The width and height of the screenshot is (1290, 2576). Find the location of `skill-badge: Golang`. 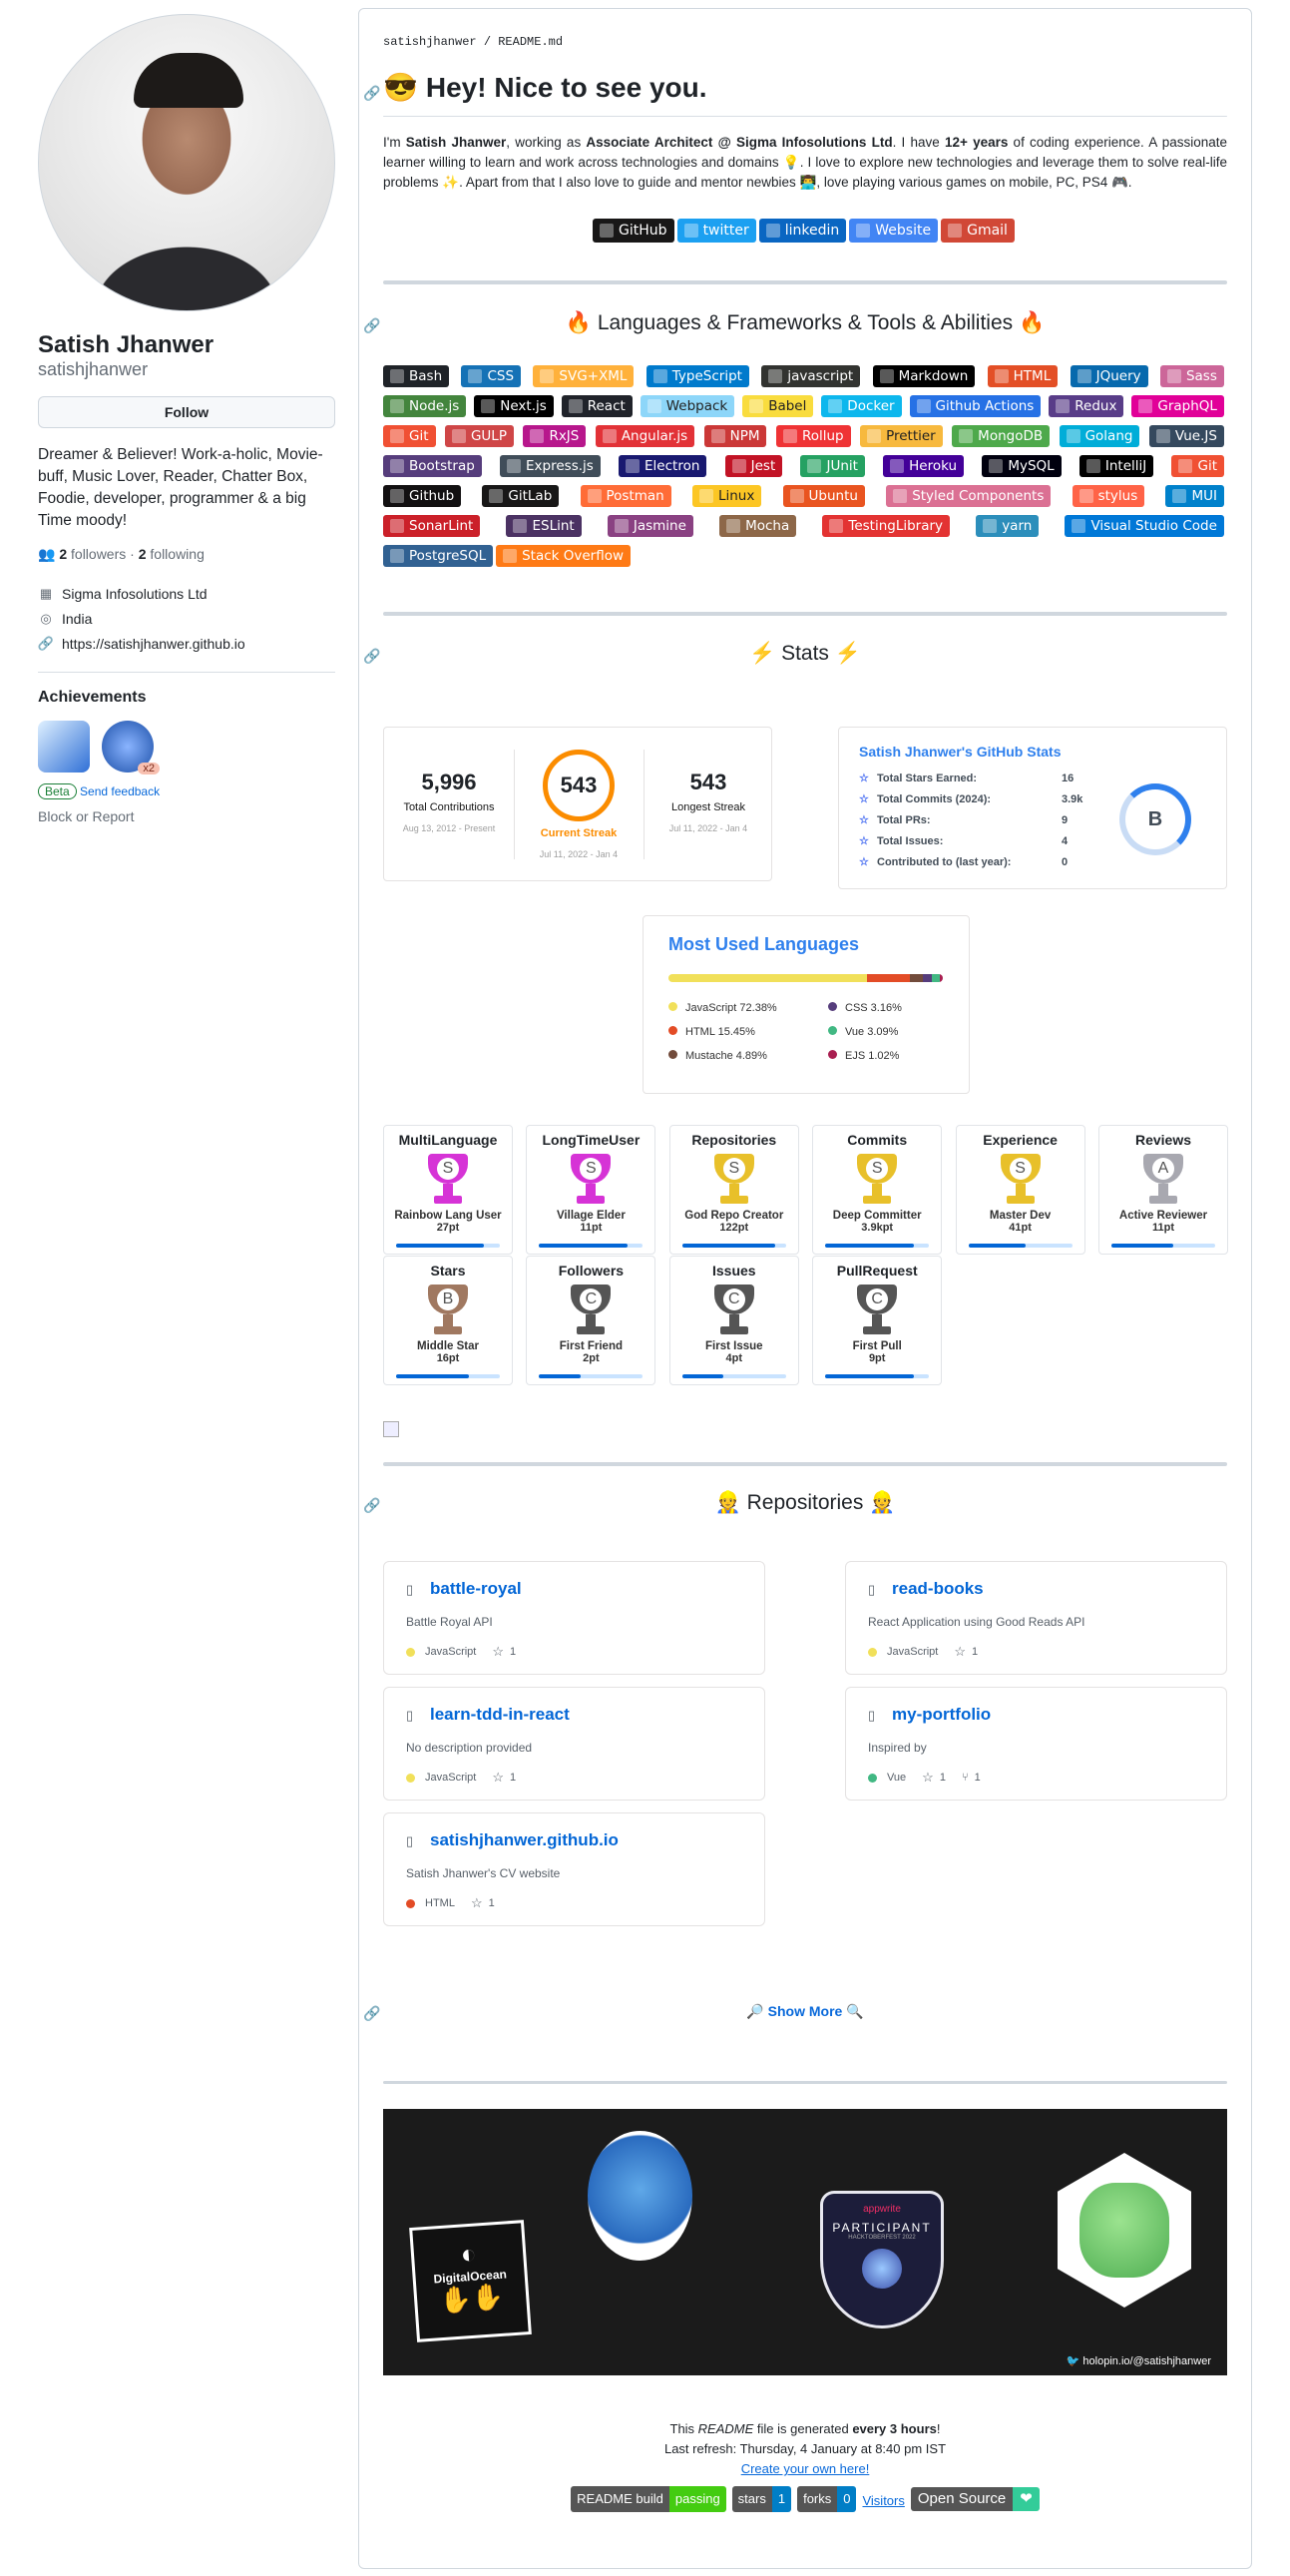

skill-badge: Golang is located at coordinates (1100, 436).